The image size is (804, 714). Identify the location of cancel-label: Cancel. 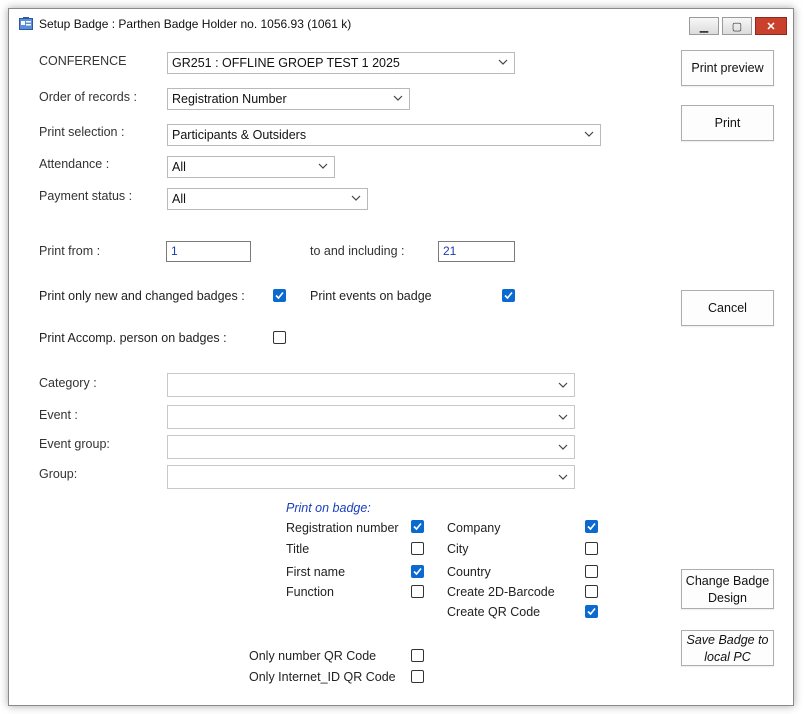
(727, 308).